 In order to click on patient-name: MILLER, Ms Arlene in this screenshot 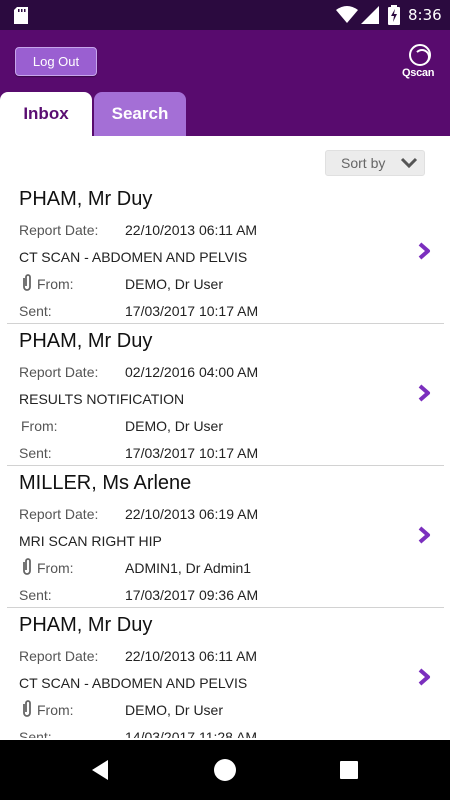, I will do `click(105, 483)`.